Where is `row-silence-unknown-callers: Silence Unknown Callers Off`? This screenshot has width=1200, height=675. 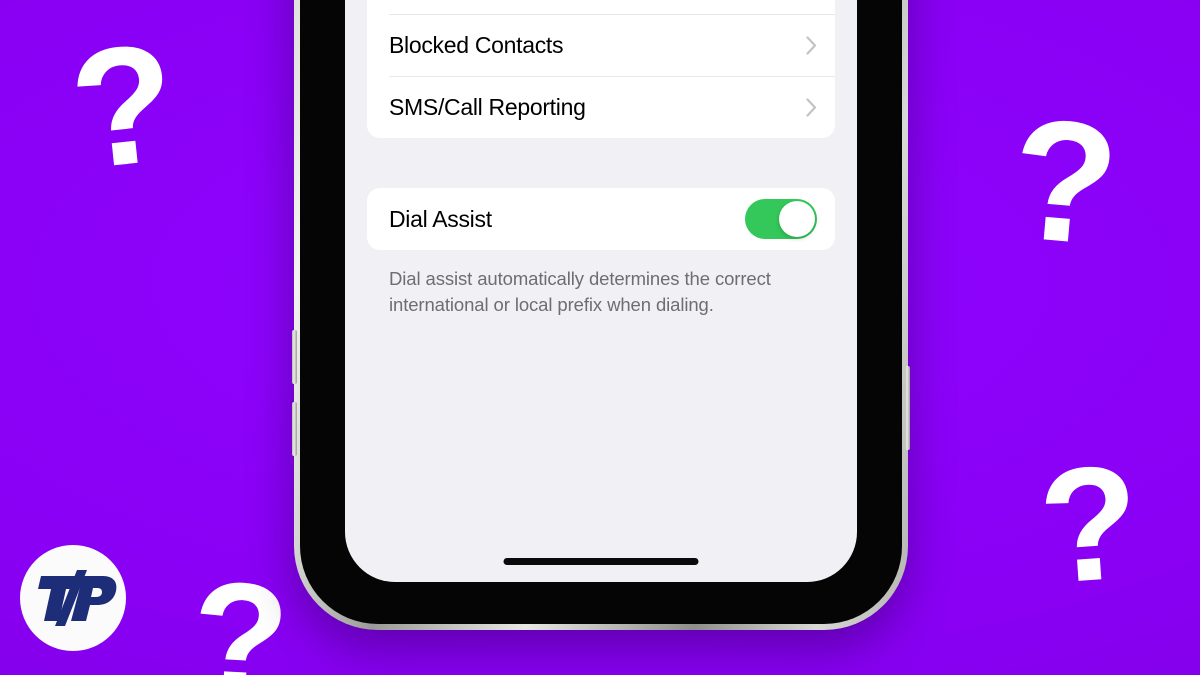
row-silence-unknown-callers: Silence Unknown Callers Off is located at coordinates (601, 7).